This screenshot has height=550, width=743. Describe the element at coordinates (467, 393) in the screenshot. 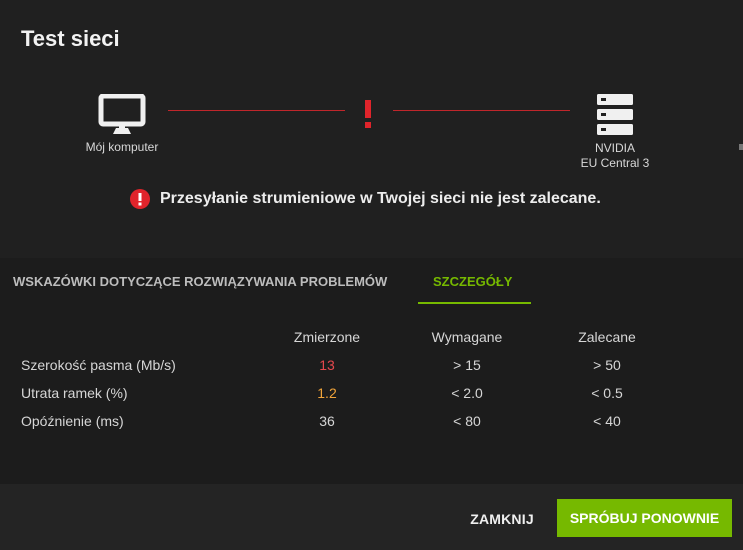

I see `frame-loss-required: < 2.0` at that location.